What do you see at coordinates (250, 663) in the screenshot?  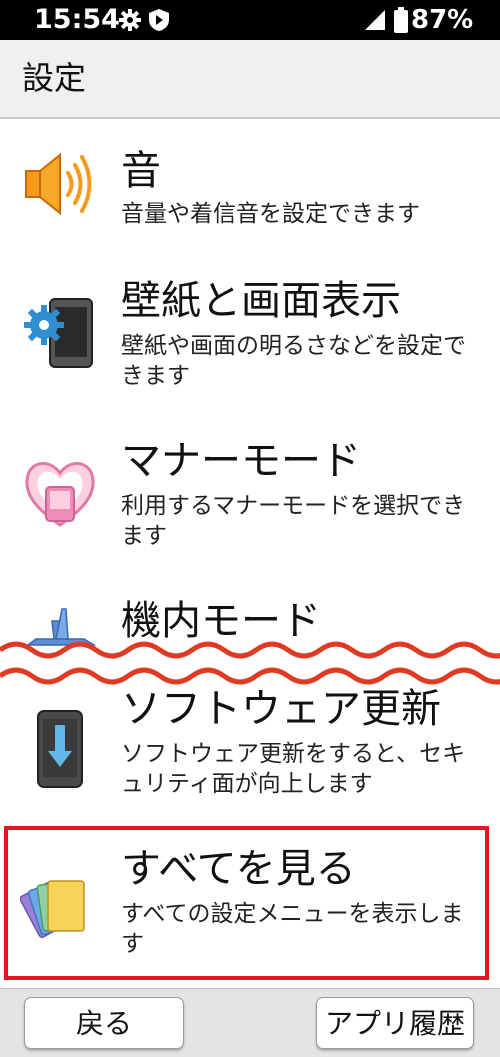 I see `wavy-cut-marks` at bounding box center [250, 663].